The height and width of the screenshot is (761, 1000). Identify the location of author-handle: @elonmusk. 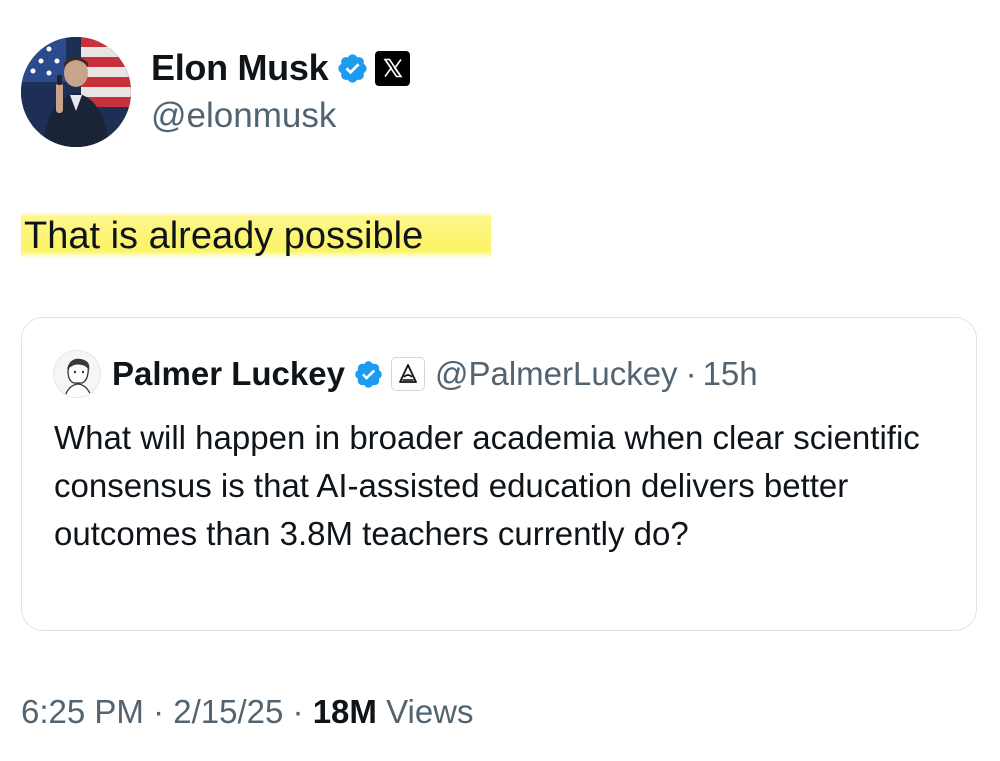
(243, 116).